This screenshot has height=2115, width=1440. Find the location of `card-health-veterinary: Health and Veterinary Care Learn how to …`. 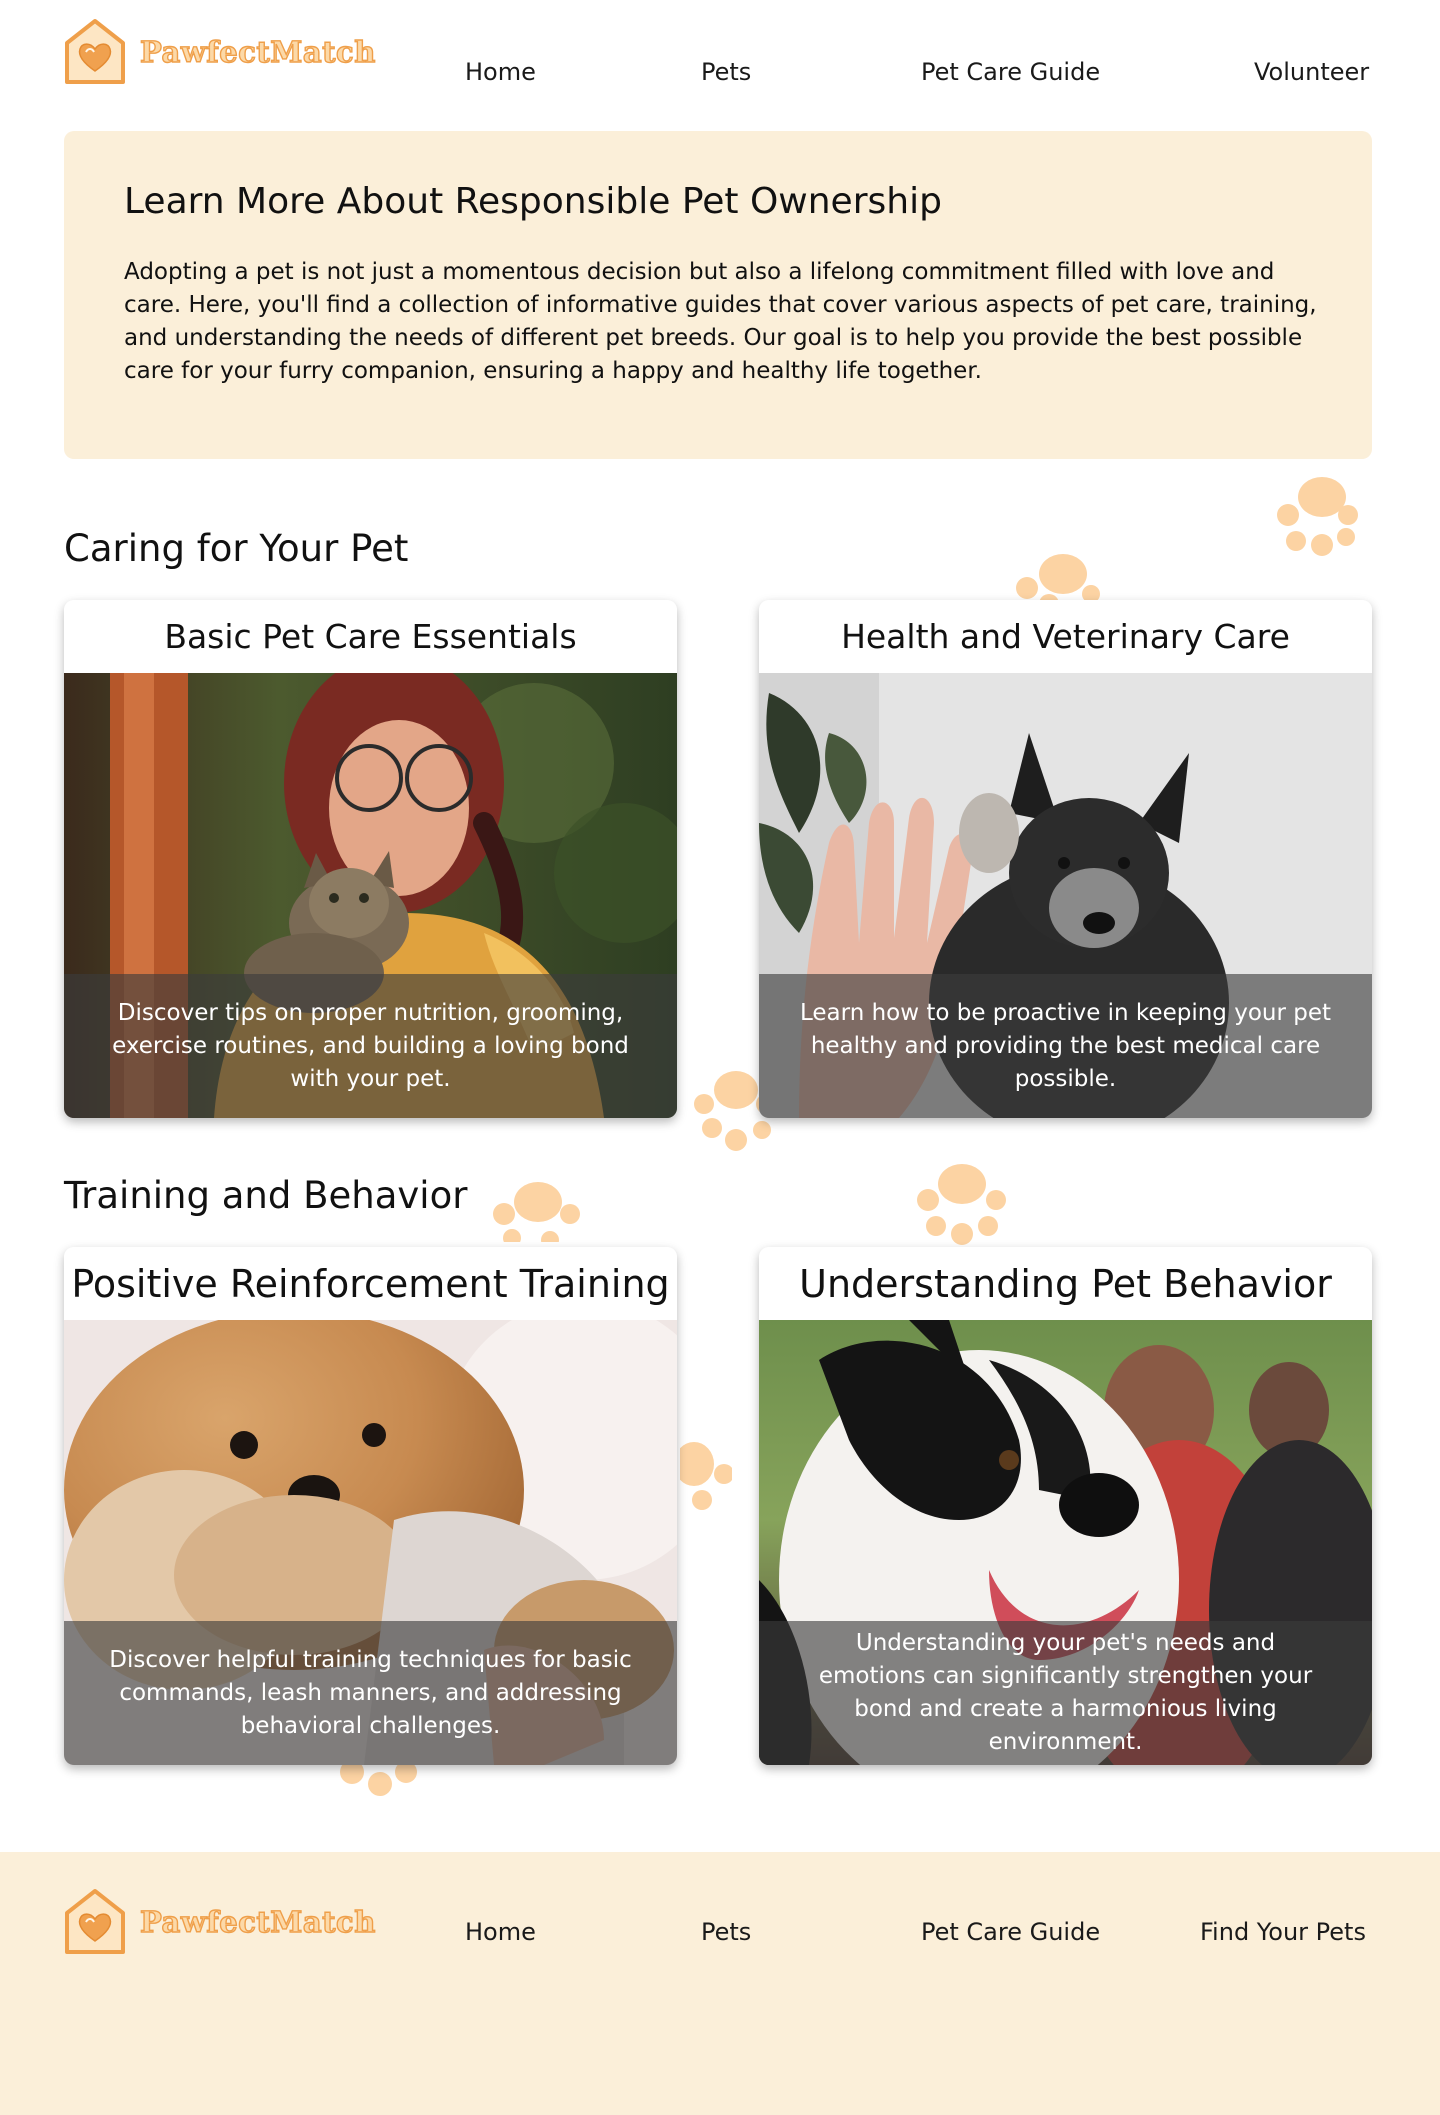

card-health-veterinary: Health and Veterinary Care Learn how to … is located at coordinates (1065, 859).